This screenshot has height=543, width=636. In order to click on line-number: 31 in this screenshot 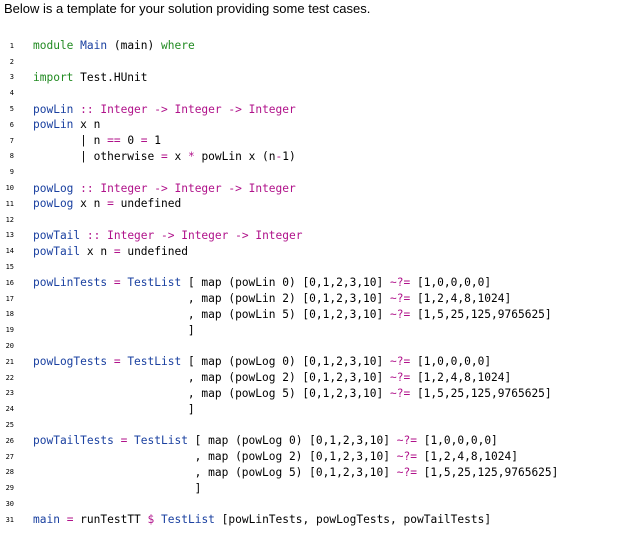, I will do `click(9, 519)`.